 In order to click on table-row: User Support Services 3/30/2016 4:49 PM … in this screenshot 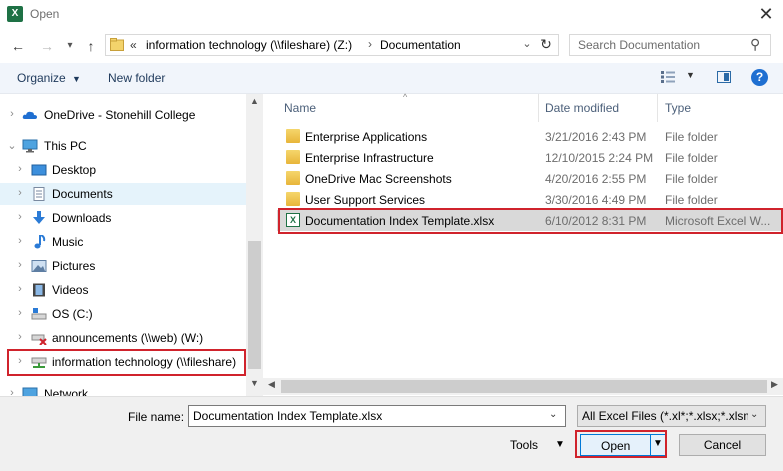, I will do `click(529, 199)`.